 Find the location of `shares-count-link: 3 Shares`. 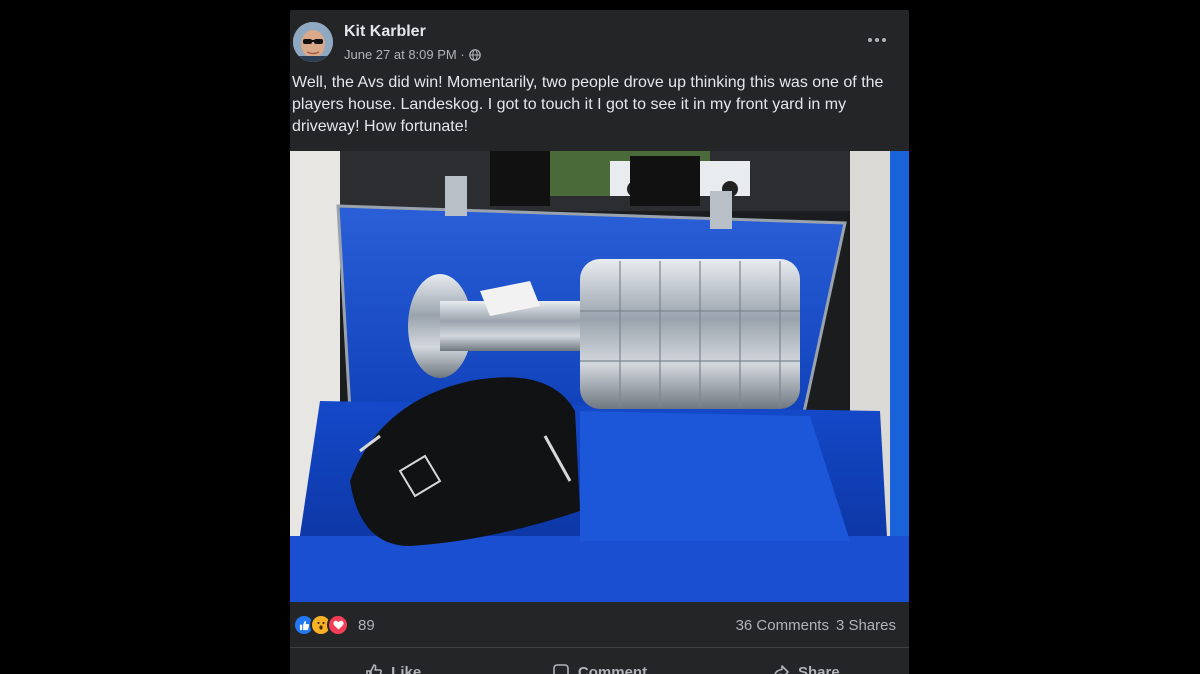

shares-count-link: 3 Shares is located at coordinates (866, 625).